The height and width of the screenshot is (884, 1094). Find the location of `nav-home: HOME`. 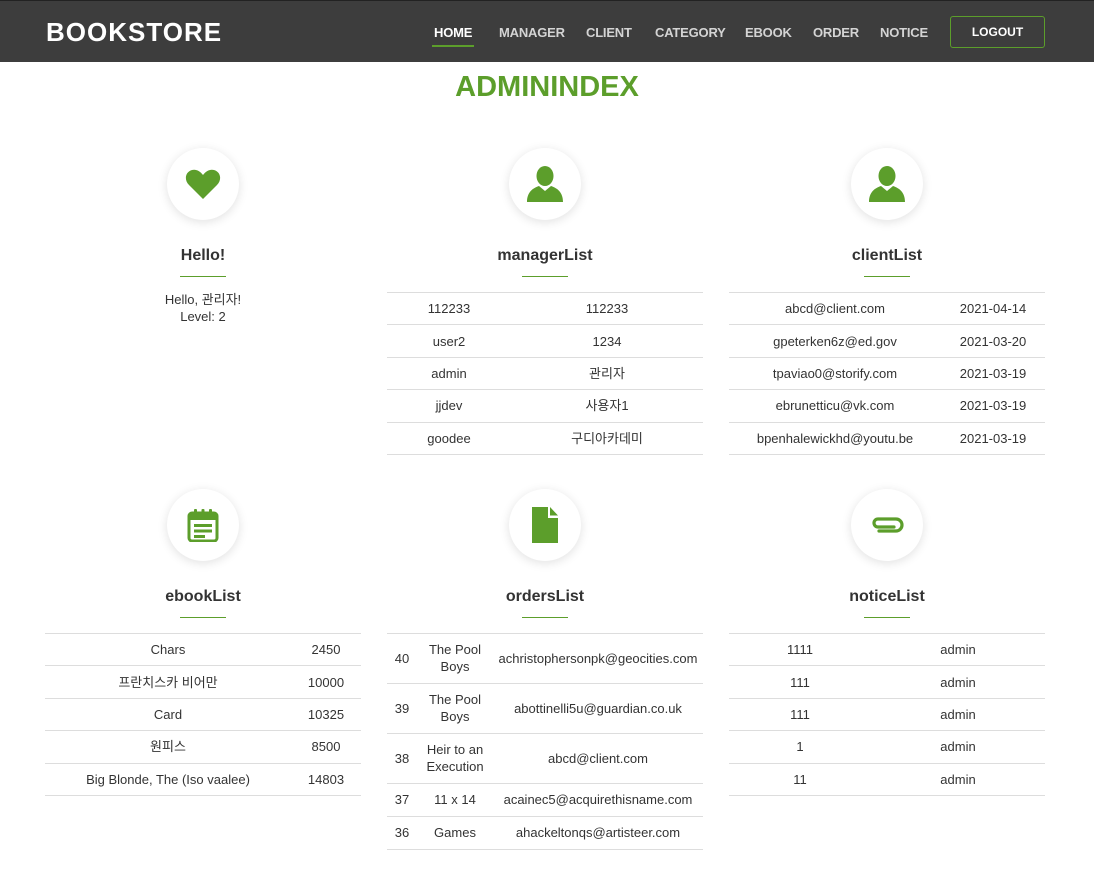

nav-home: HOME is located at coordinates (453, 36).